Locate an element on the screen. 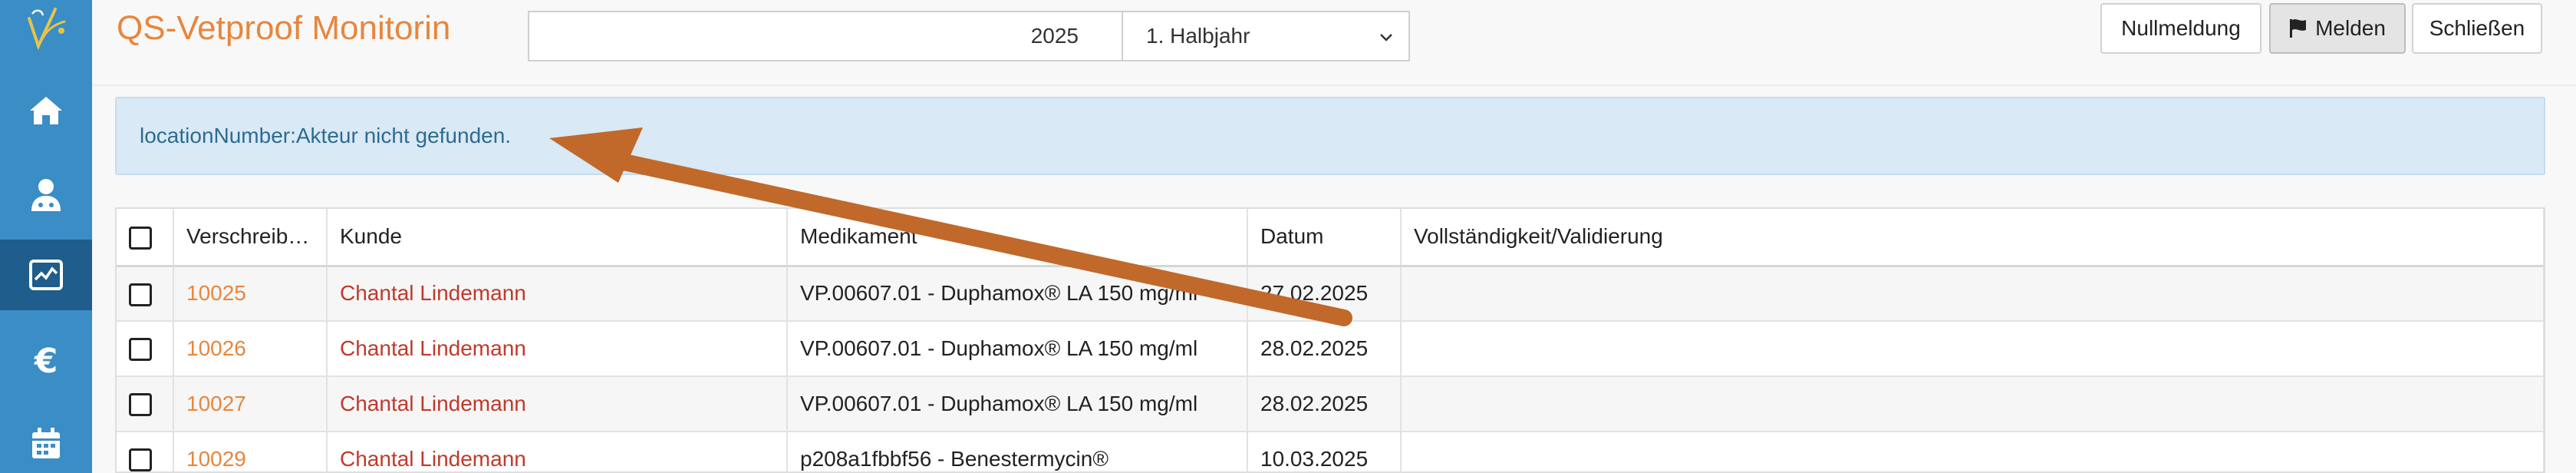 This screenshot has width=2576, height=473. app-logo-icon is located at coordinates (46, 30).